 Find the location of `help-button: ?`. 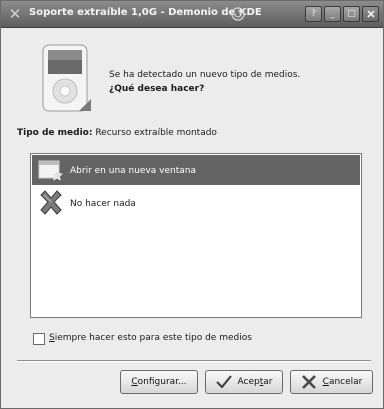

help-button: ? is located at coordinates (313, 14).